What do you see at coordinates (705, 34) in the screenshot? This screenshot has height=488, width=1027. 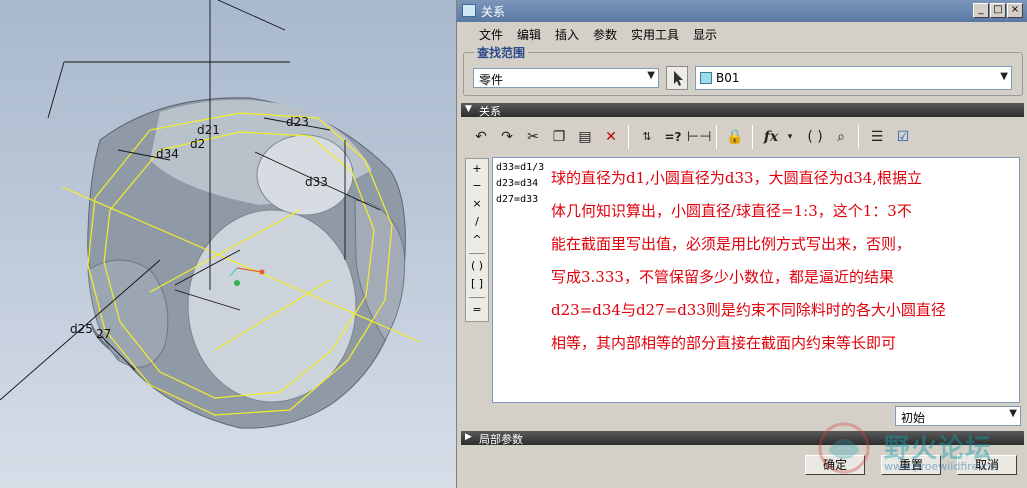 I see `menu-display: 显示` at bounding box center [705, 34].